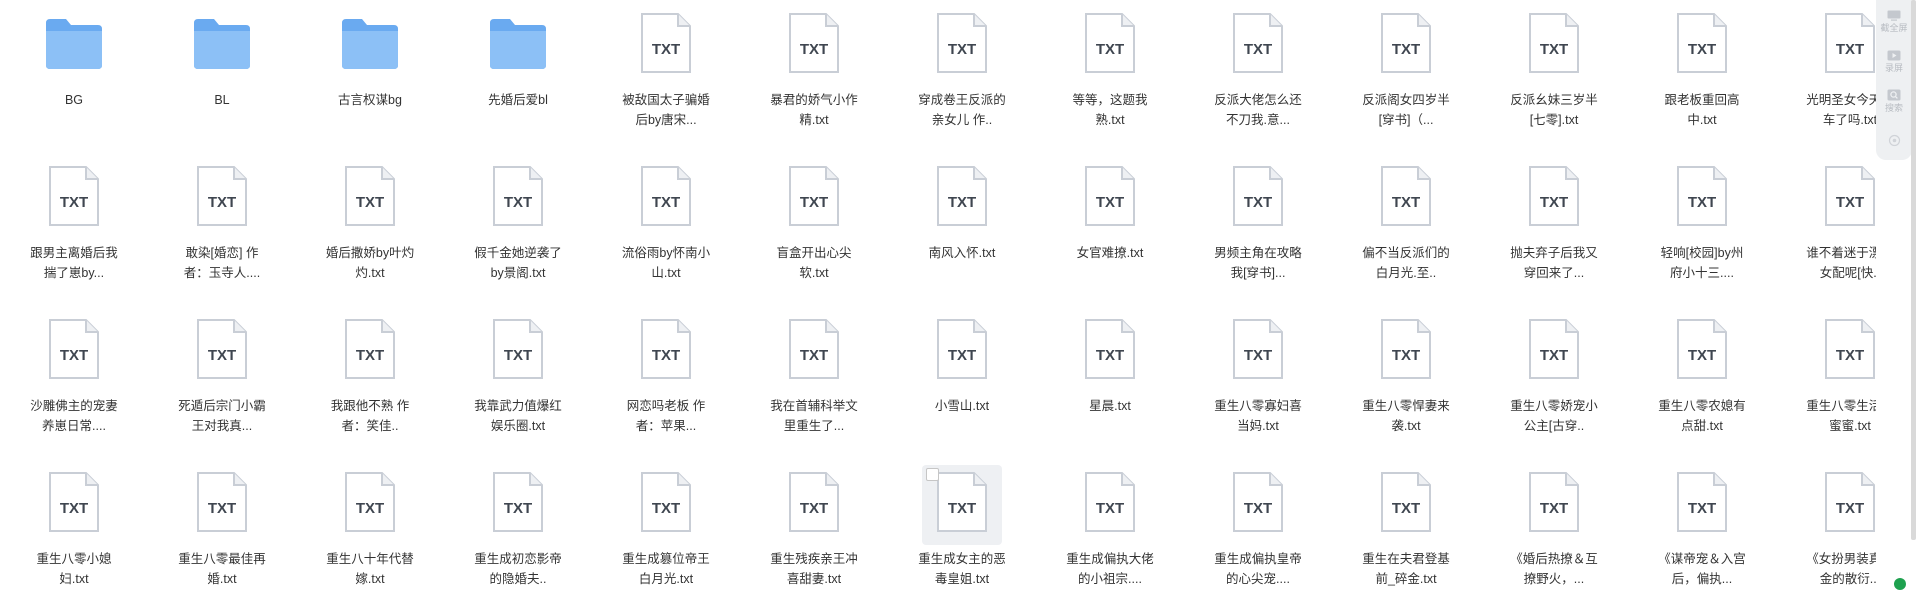  I want to click on record-icon, so click(1894, 55).